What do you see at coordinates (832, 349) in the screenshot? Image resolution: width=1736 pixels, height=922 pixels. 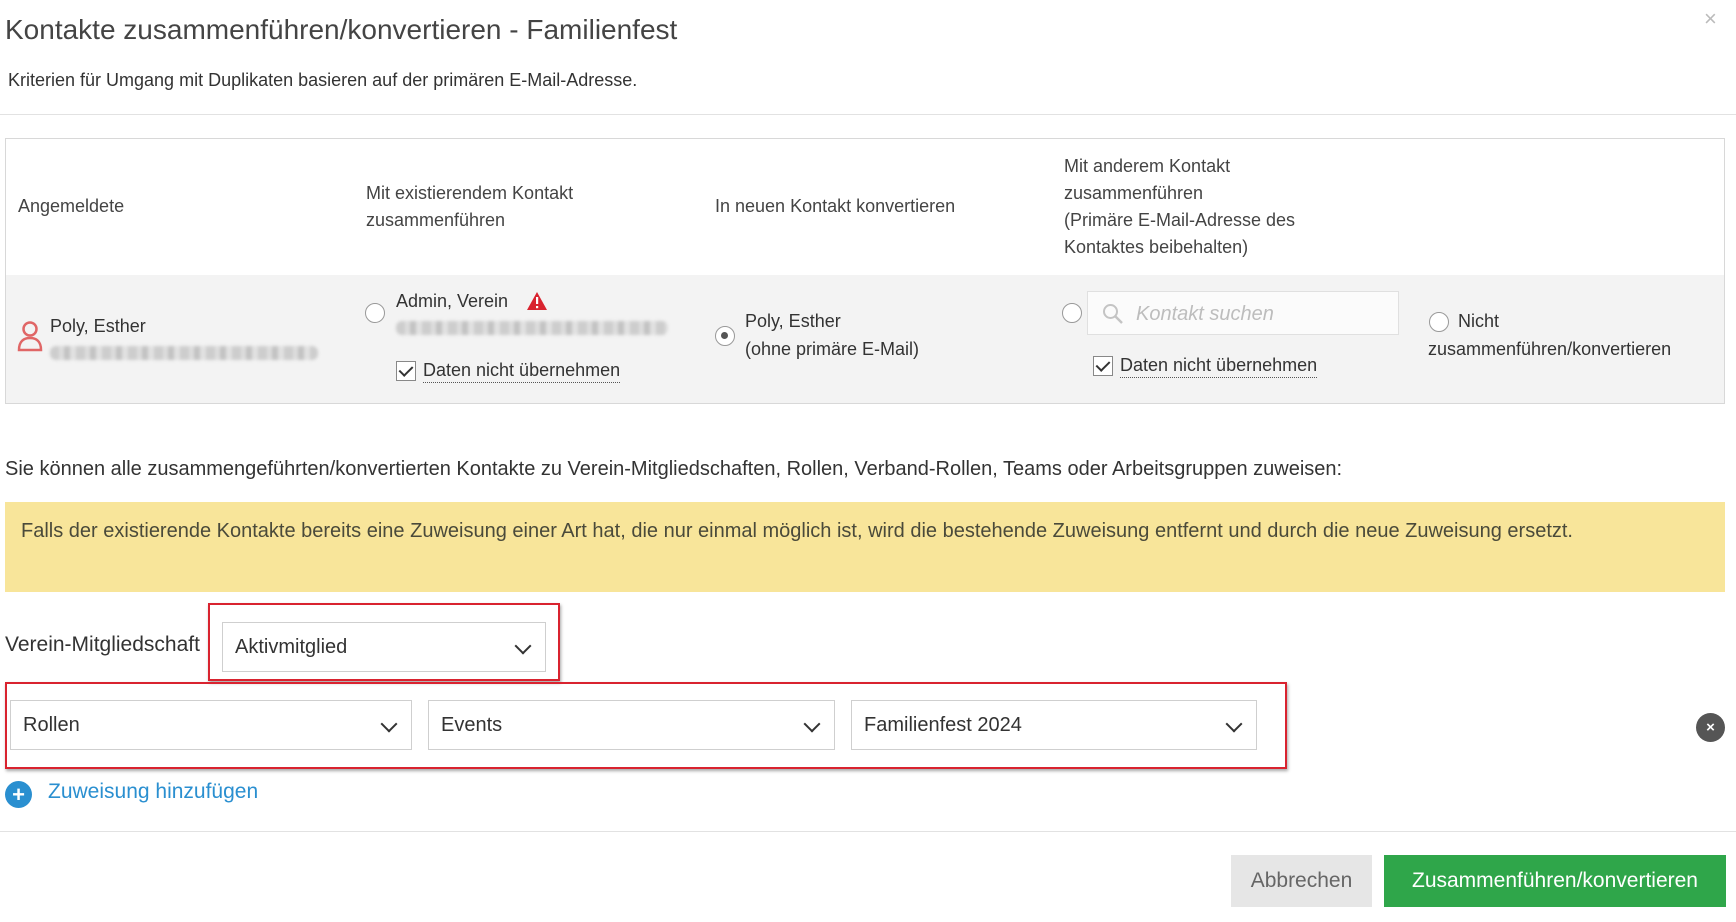 I see `new-contact-note: (ohne primäre E-Mail)` at bounding box center [832, 349].